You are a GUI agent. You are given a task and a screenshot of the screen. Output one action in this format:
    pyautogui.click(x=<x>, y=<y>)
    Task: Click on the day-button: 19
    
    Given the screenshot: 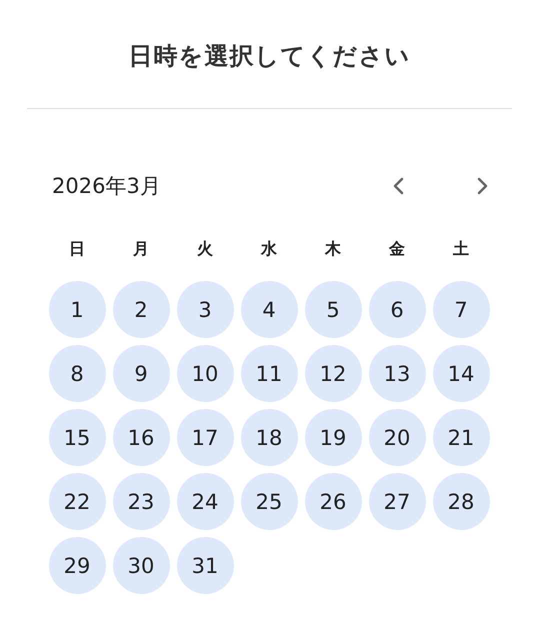 What is the action you would take?
    pyautogui.click(x=333, y=437)
    